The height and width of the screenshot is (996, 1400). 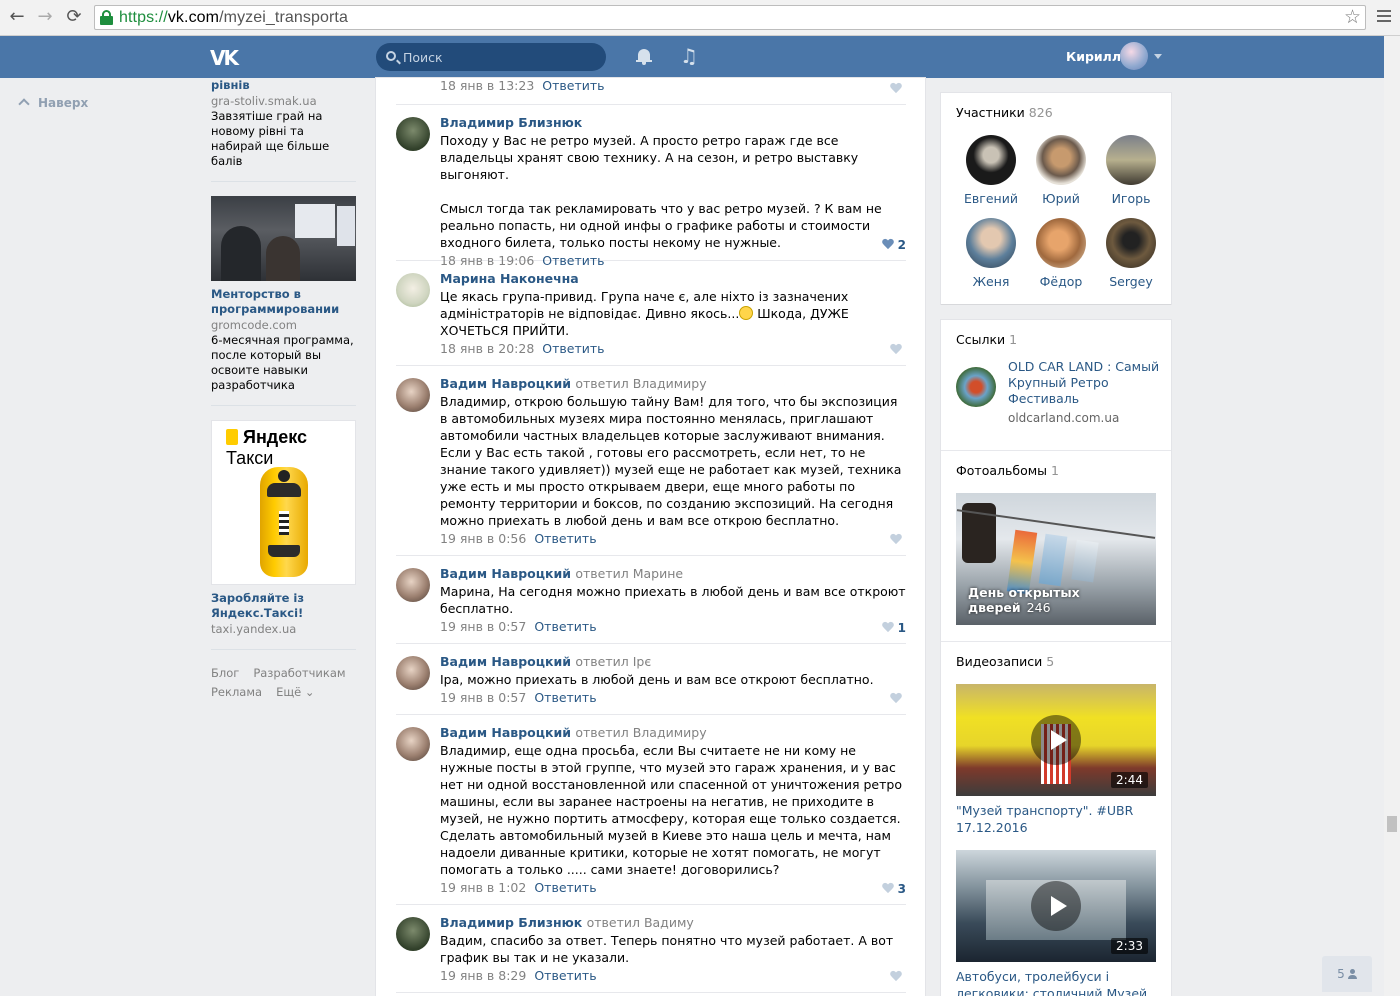 What do you see at coordinates (53, 103) in the screenshot?
I see `scroll-to-top-link: Наверх` at bounding box center [53, 103].